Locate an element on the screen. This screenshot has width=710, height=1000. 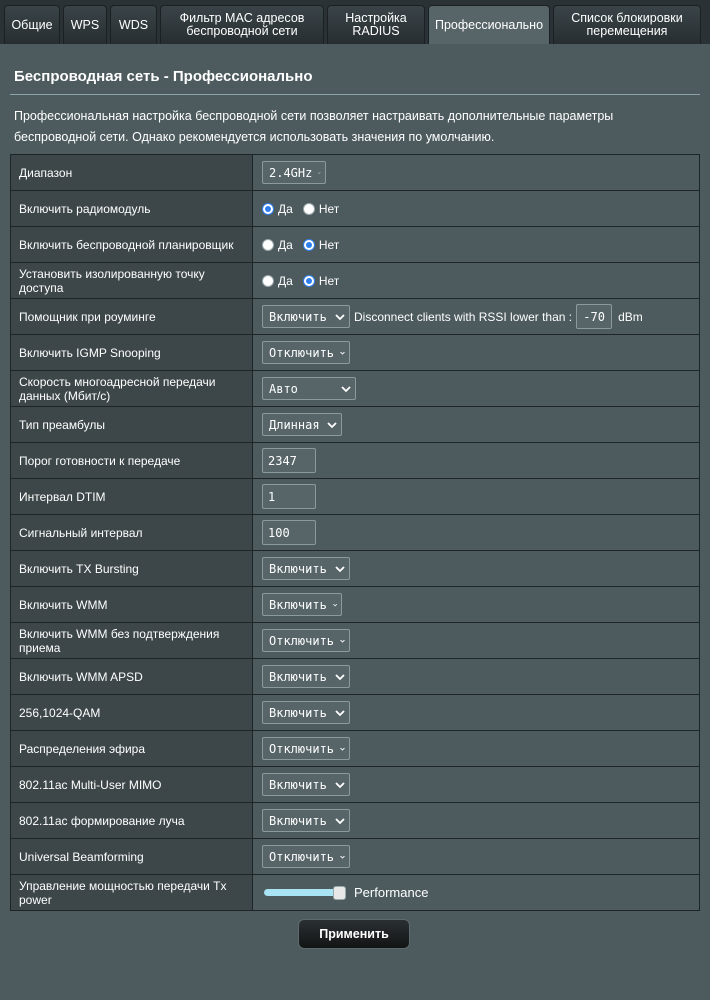
rssi-input: -70 is located at coordinates (594, 316).